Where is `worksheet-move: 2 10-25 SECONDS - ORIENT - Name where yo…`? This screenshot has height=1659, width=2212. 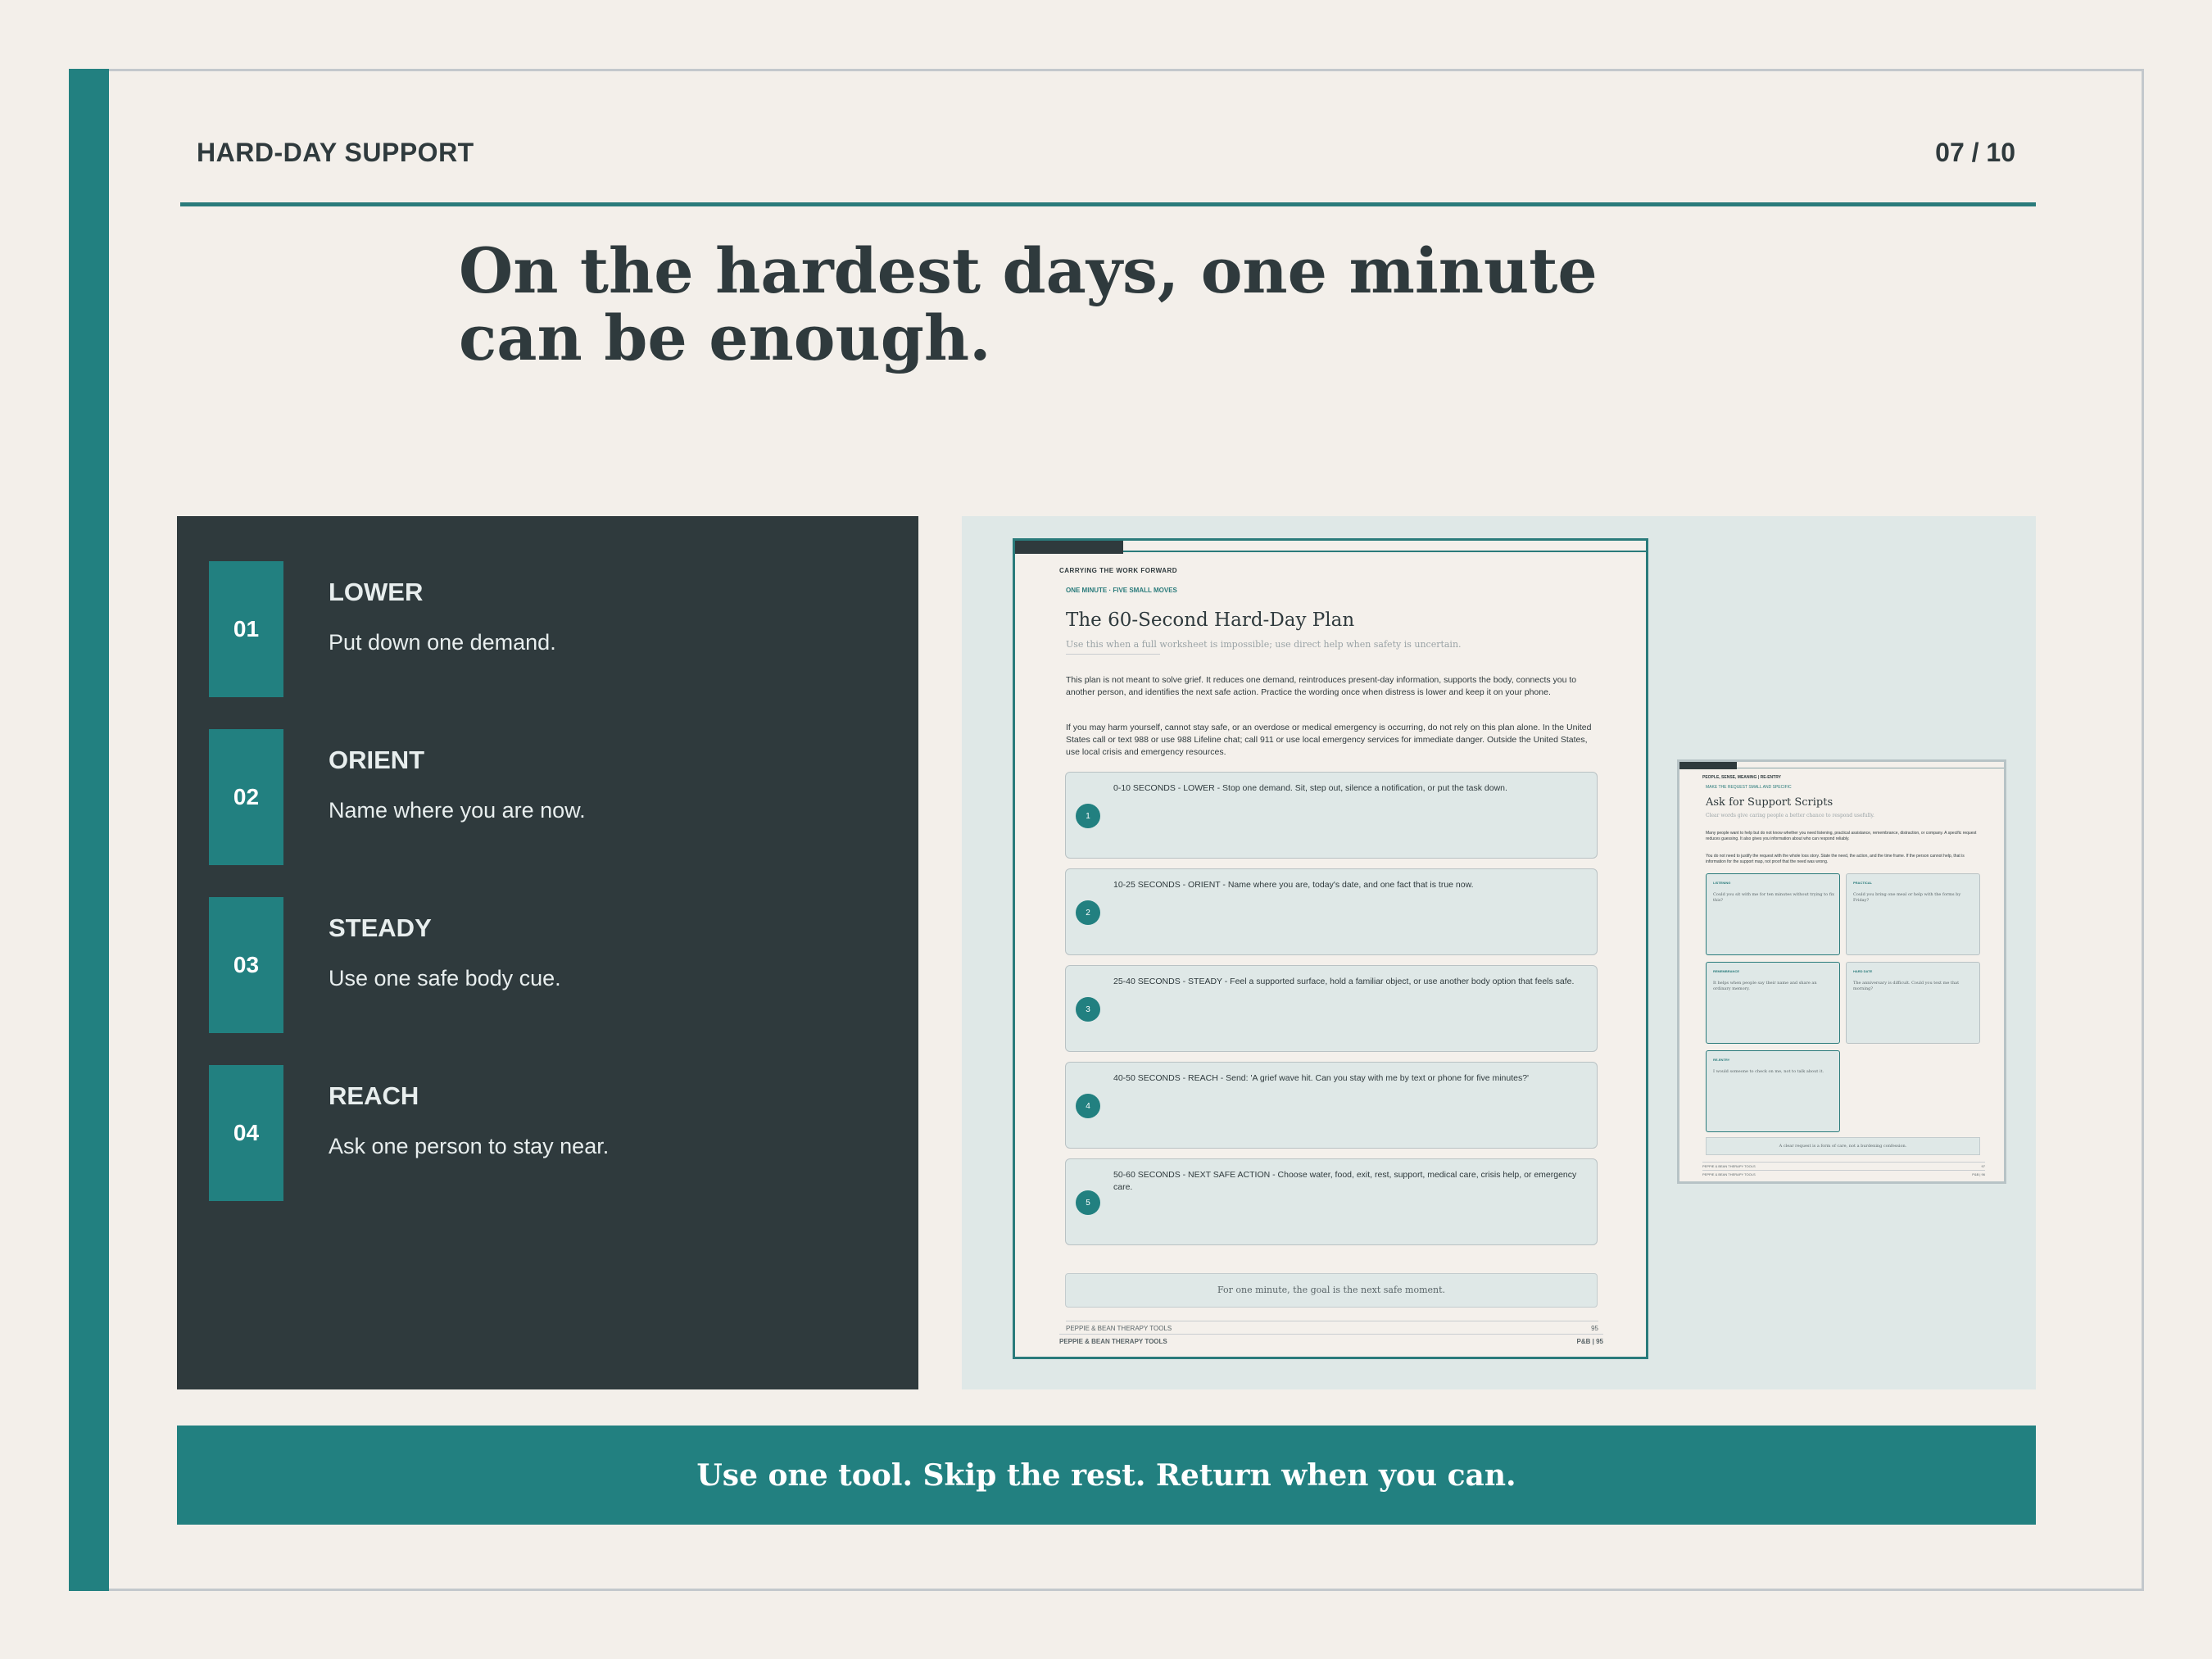 worksheet-move: 2 10-25 SECONDS - ORIENT - Name where yo… is located at coordinates (1331, 911).